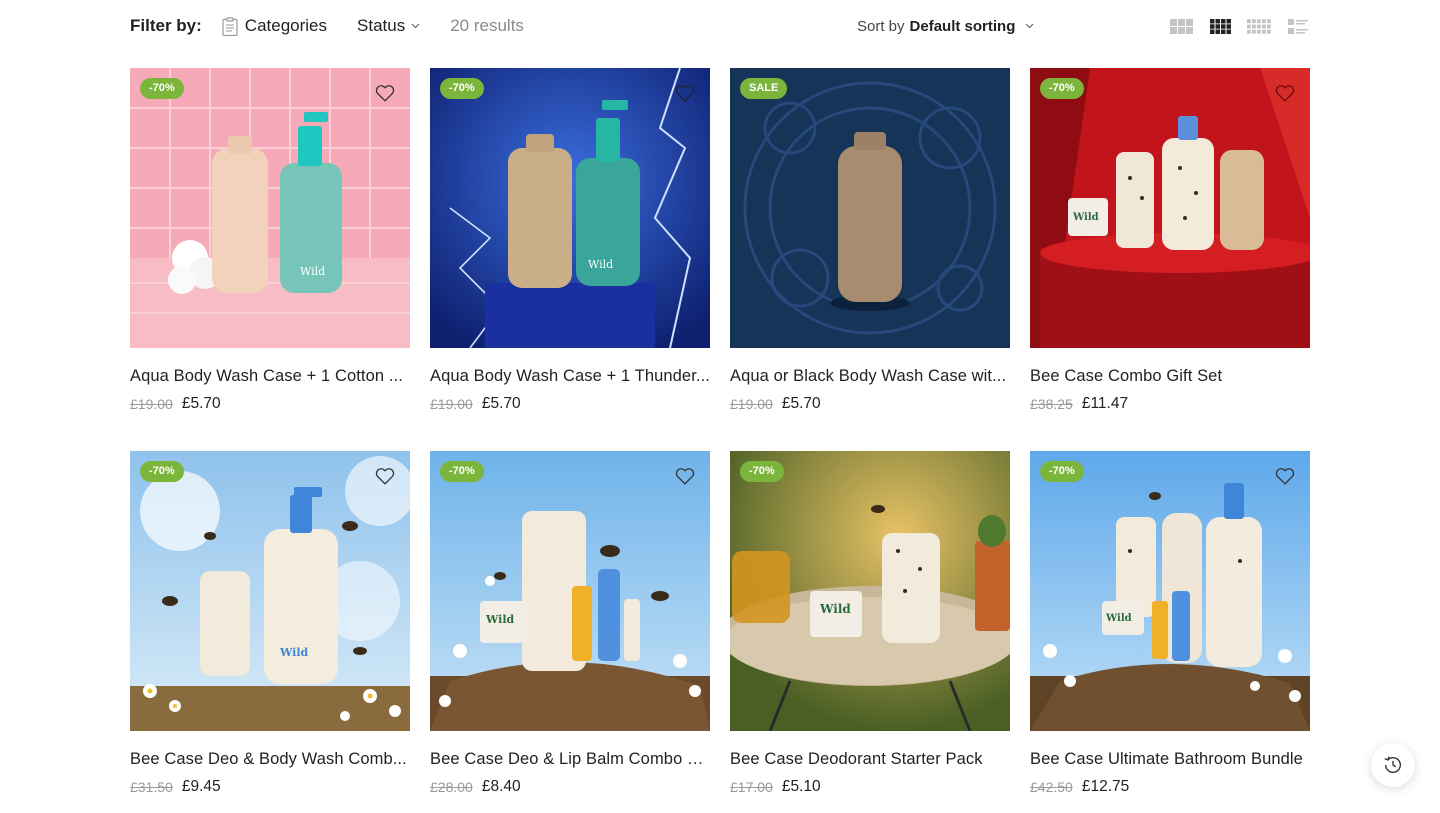 This screenshot has height=813, width=1440. What do you see at coordinates (870, 208) in the screenshot?
I see `product-image: SALE` at bounding box center [870, 208].